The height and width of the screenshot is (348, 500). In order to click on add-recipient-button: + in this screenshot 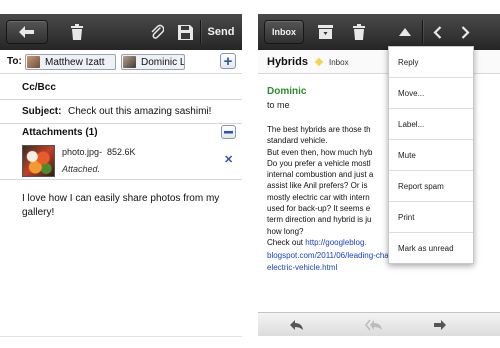, I will do `click(228, 61)`.